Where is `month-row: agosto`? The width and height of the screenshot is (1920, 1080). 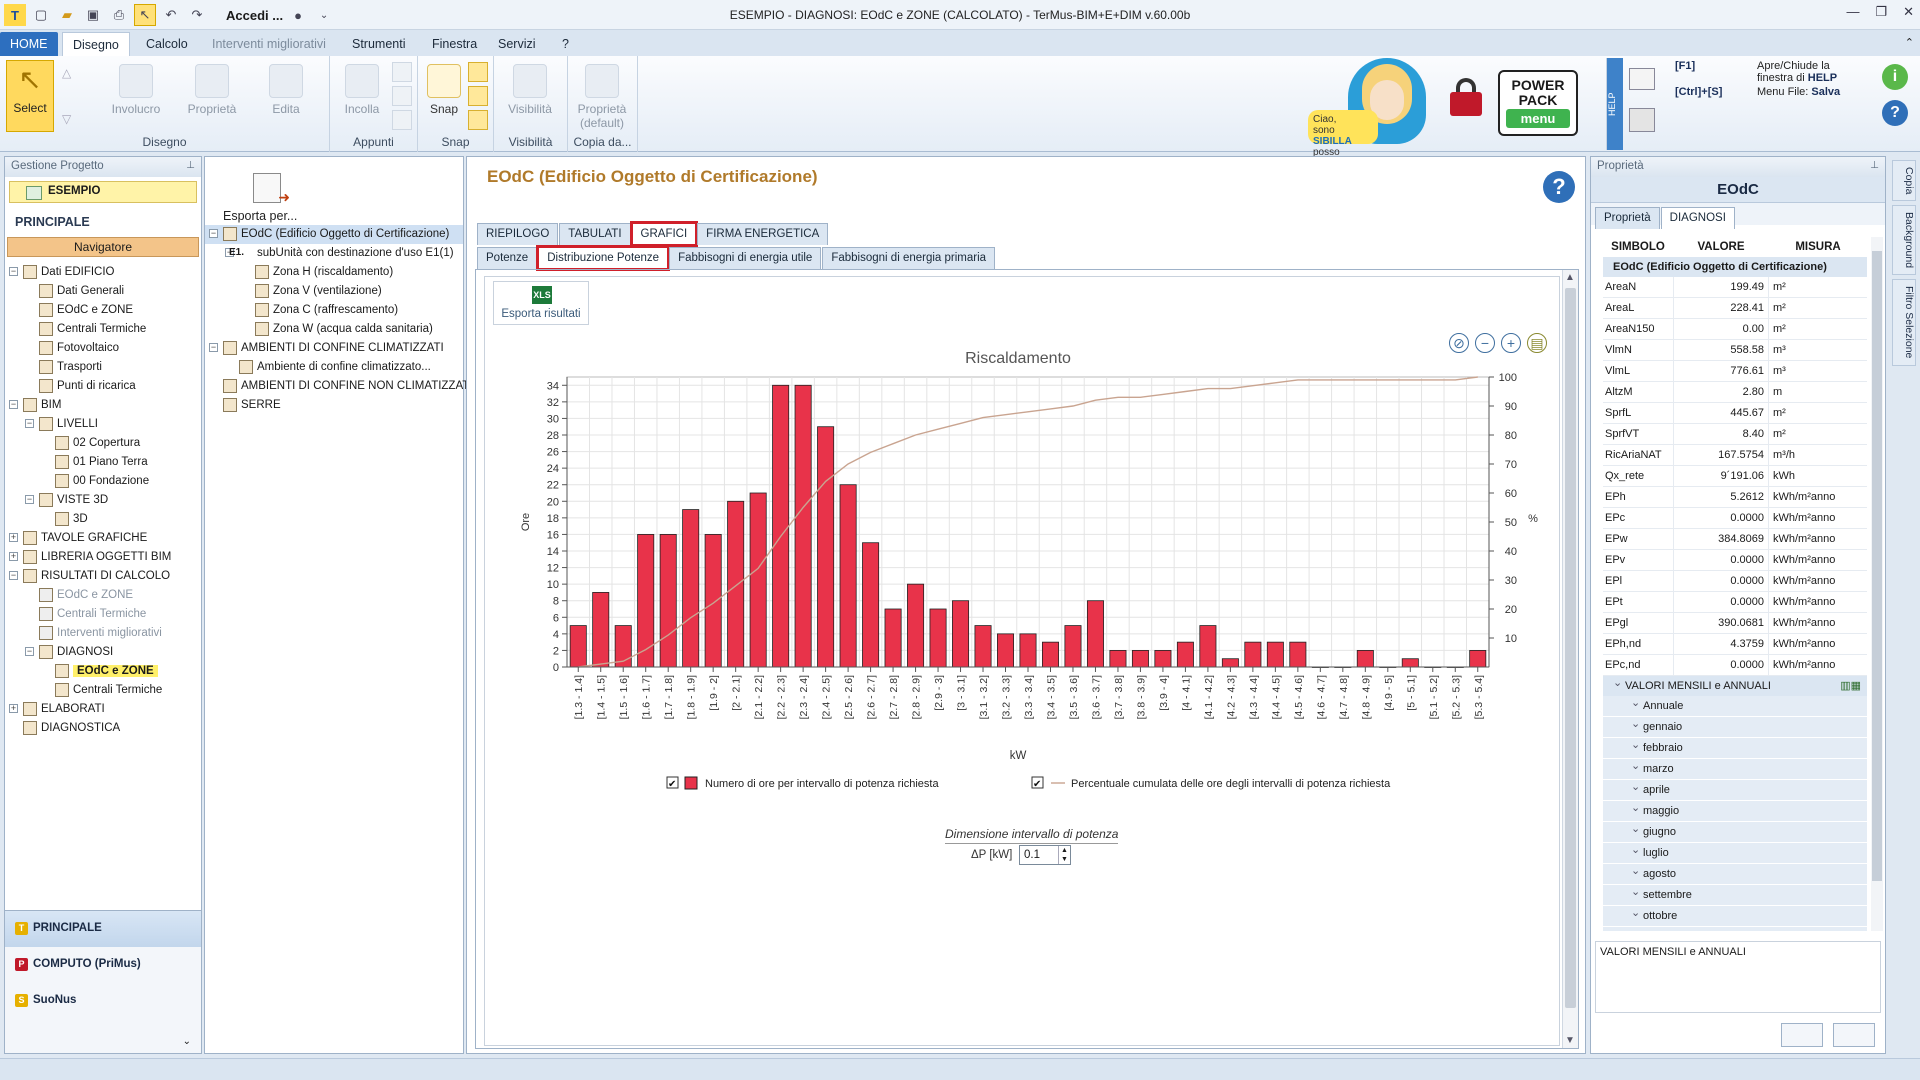 month-row: agosto is located at coordinates (1735, 874).